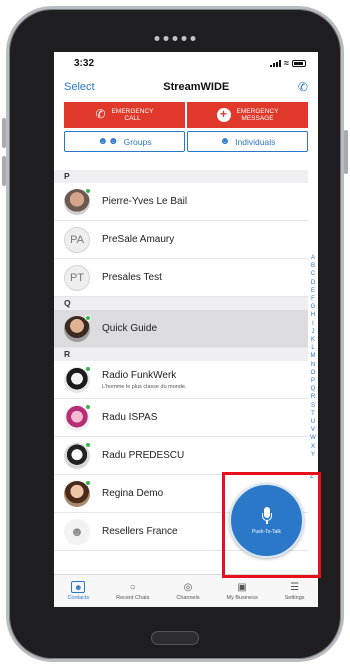 This screenshot has width=350, height=667. I want to click on tab-label: Contacts, so click(78, 598).